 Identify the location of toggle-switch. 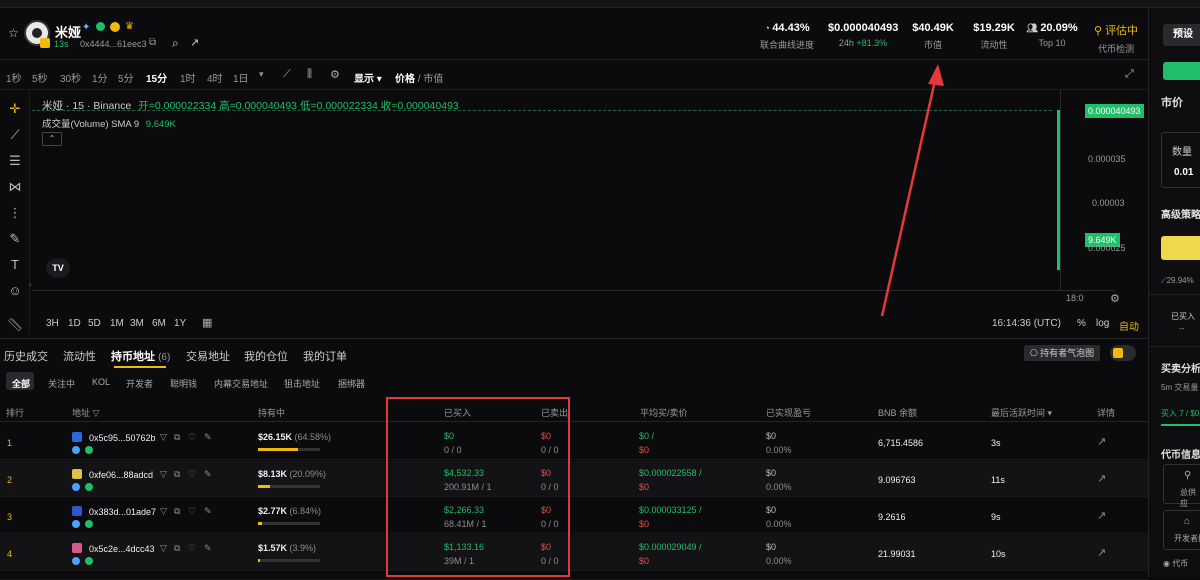
(1123, 353).